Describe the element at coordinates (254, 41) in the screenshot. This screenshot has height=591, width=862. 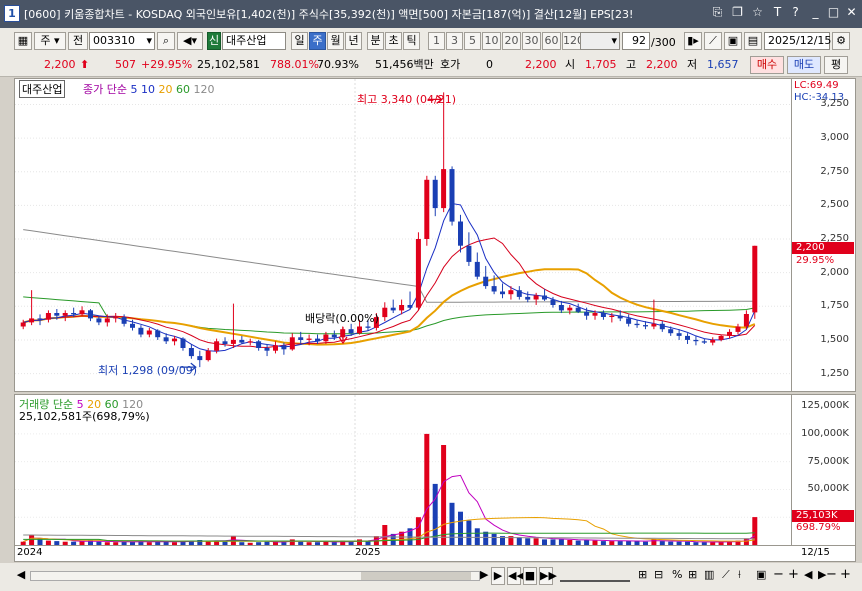
I see `stock-name-field: 대주산업` at that location.